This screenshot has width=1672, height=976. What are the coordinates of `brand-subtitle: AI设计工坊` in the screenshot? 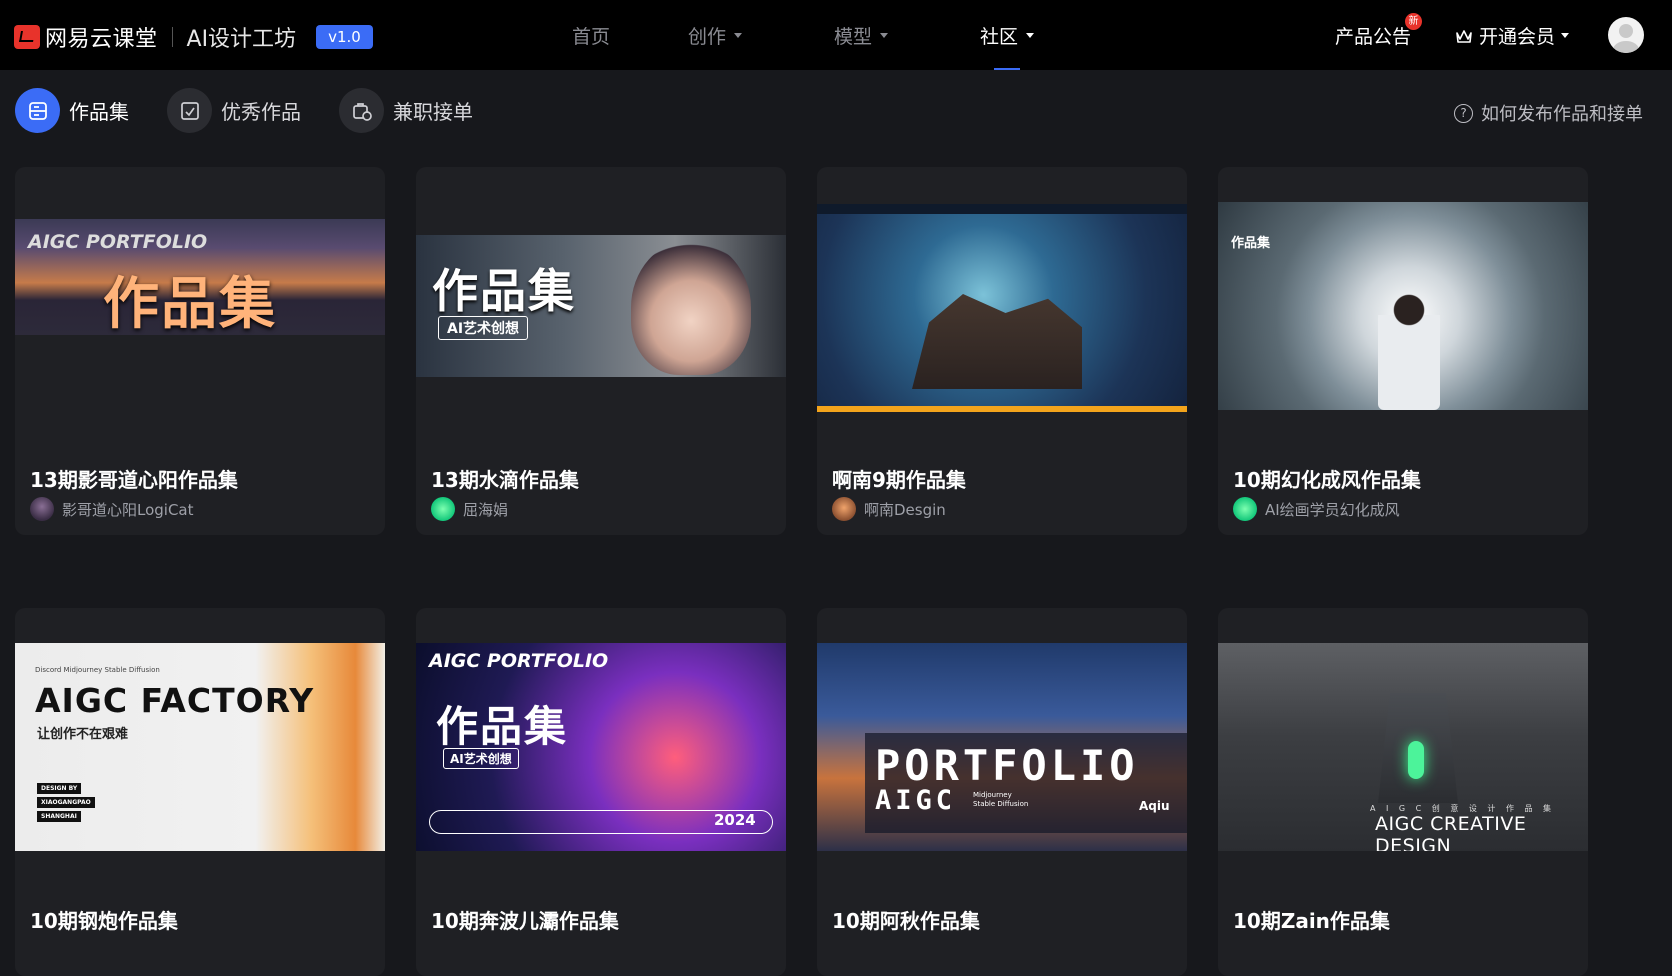 It's located at (241, 39).